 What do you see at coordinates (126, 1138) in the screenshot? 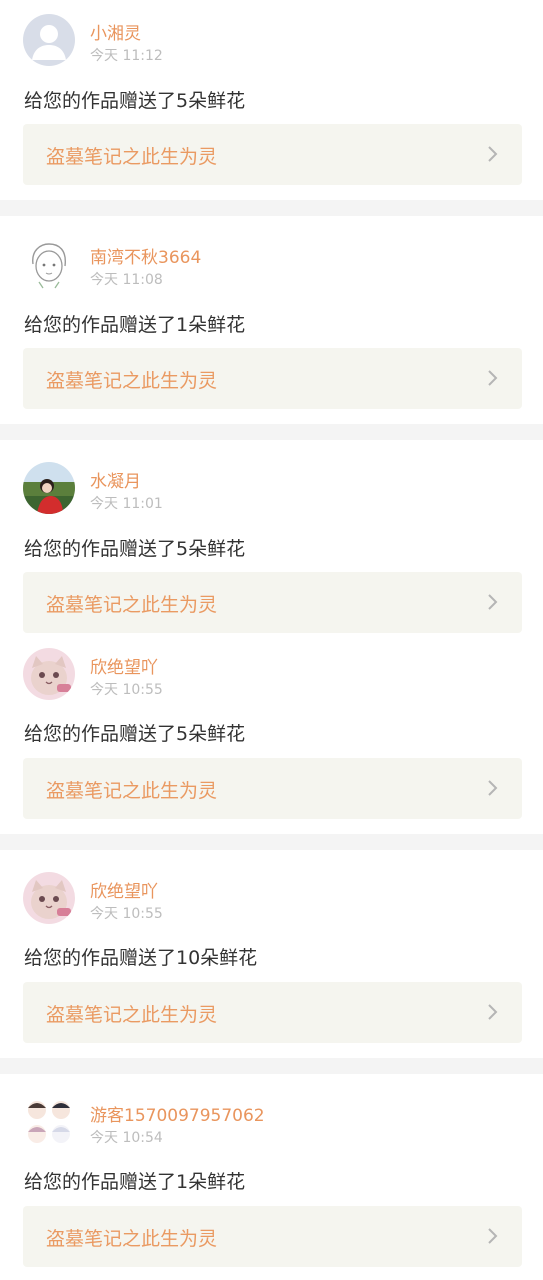
I see `timestamp: 今天 10:54` at bounding box center [126, 1138].